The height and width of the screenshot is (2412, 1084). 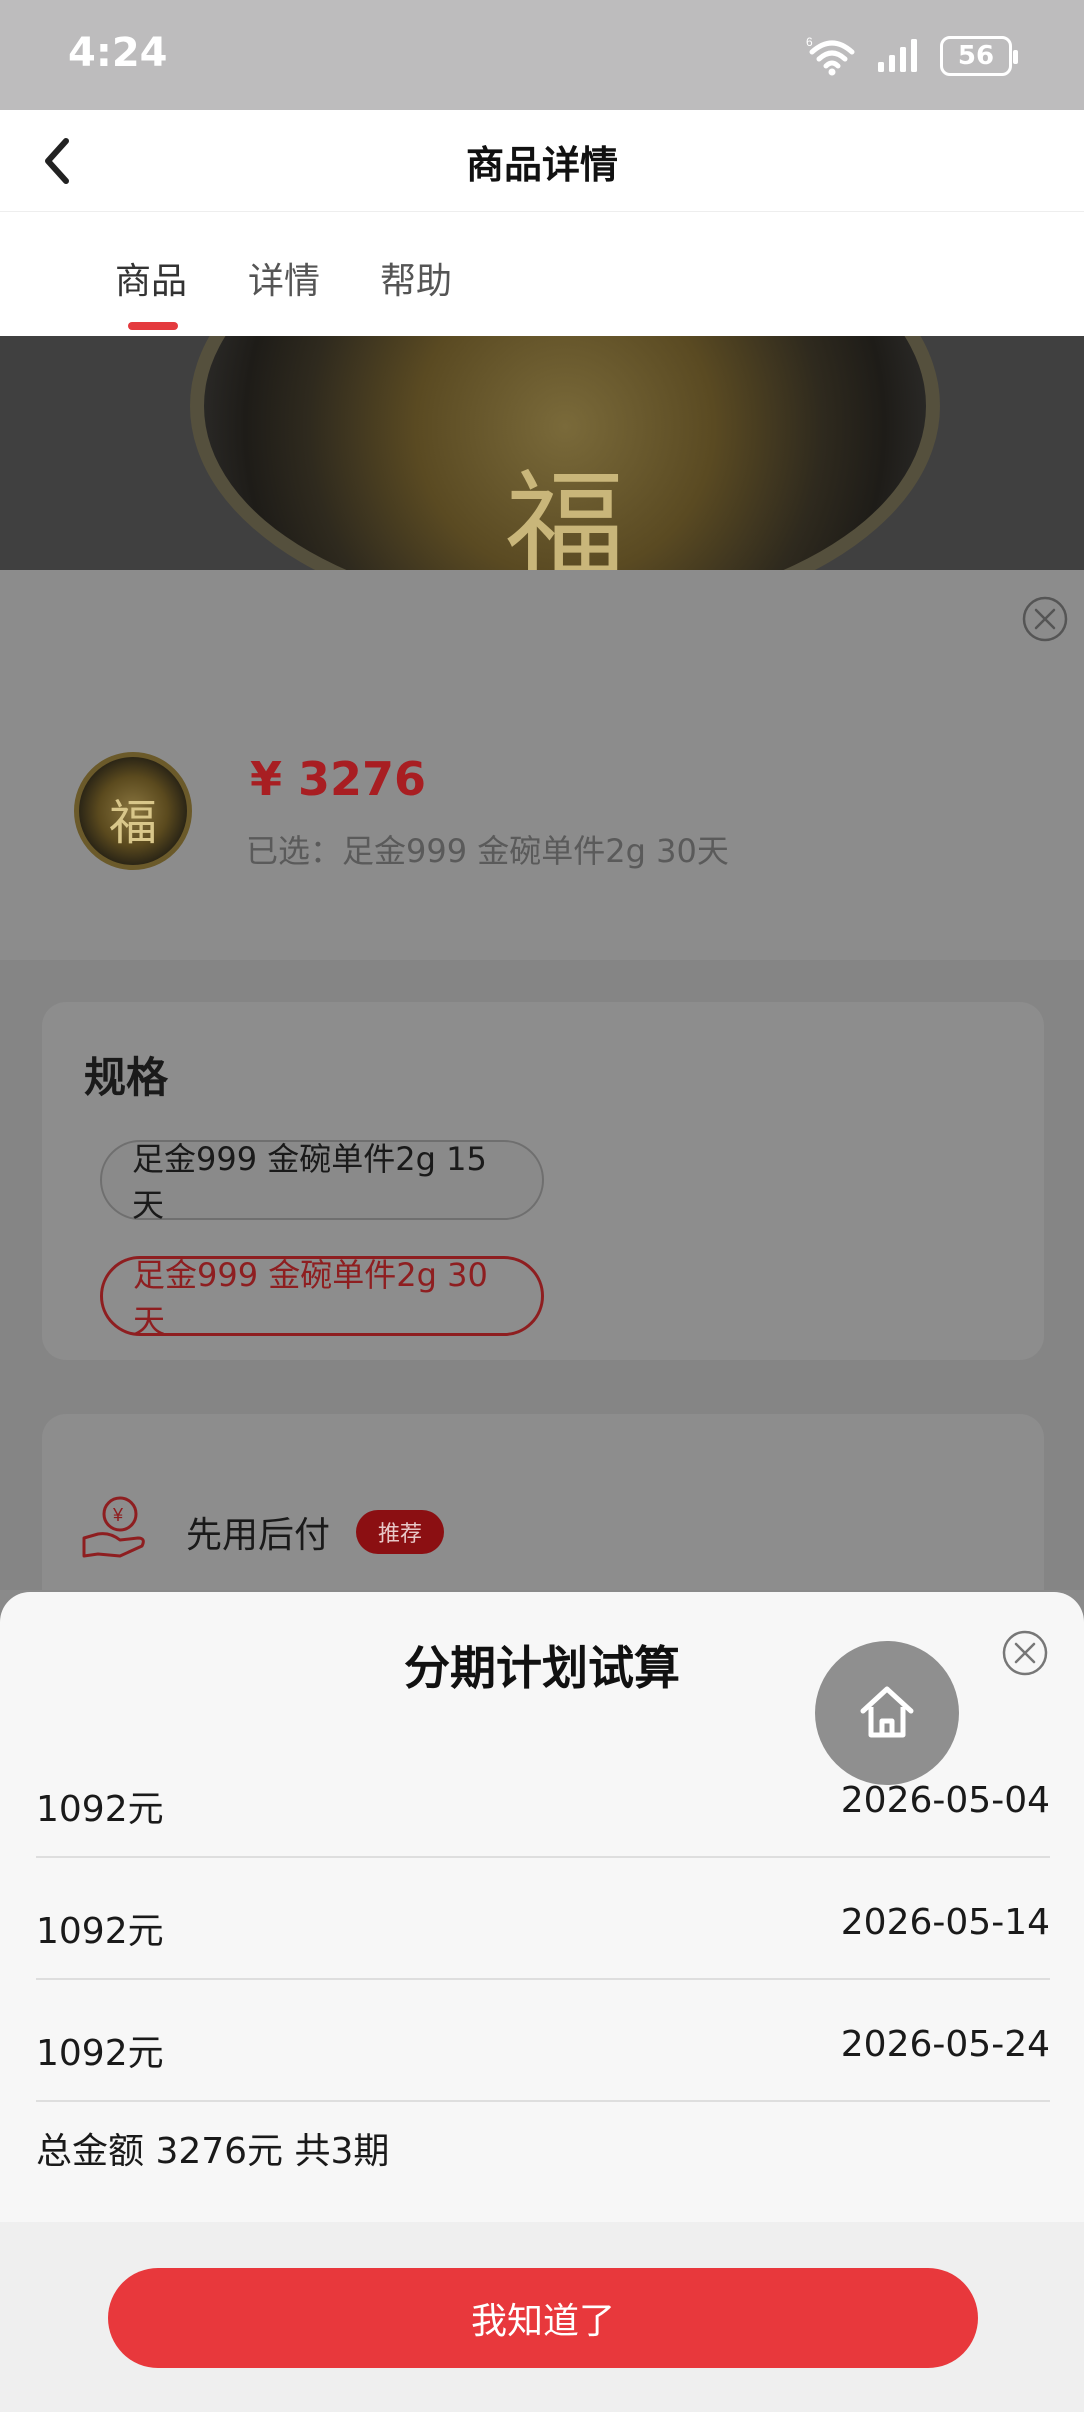 I want to click on gold-coin-image: 福, so click(x=565, y=453).